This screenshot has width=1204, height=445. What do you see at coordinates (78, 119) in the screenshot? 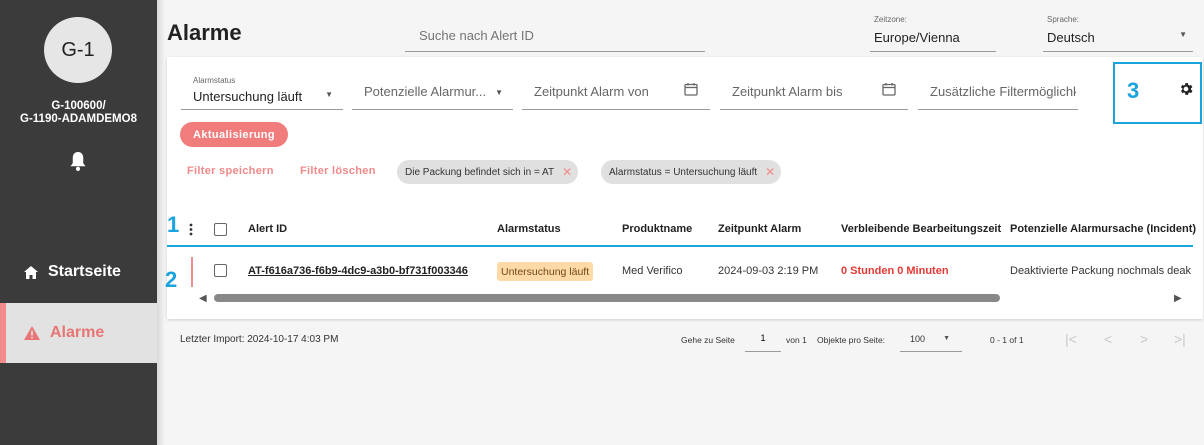
I see `account-name: G-1190-ADAMDEMO8` at bounding box center [78, 119].